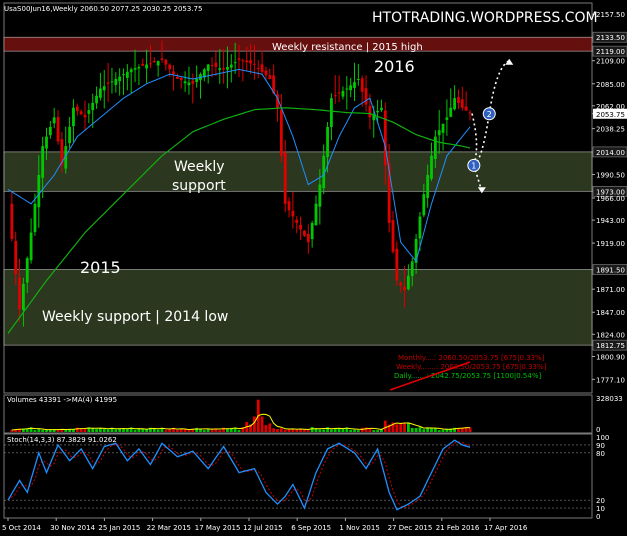 This screenshot has width=627, height=536. What do you see at coordinates (135, 317) in the screenshot?
I see `weekly-support-2014-low-label: Weekly support | 2014 low` at bounding box center [135, 317].